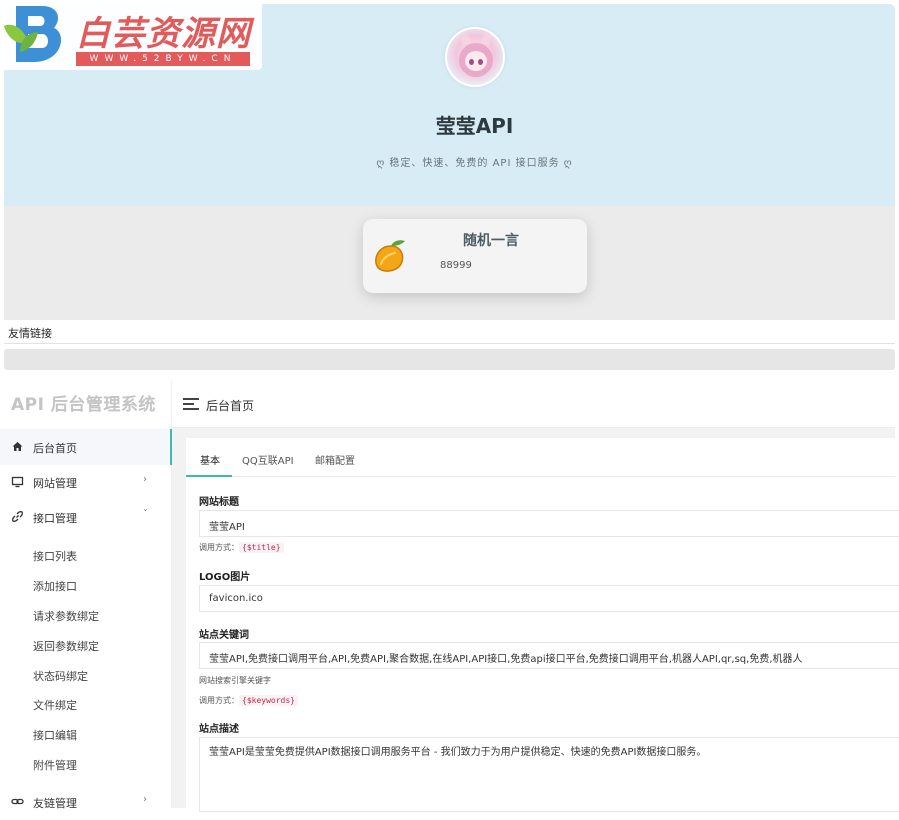 This screenshot has width=899, height=820. What do you see at coordinates (60, 676) in the screenshot?
I see `submenu-item: 状态码绑定` at bounding box center [60, 676].